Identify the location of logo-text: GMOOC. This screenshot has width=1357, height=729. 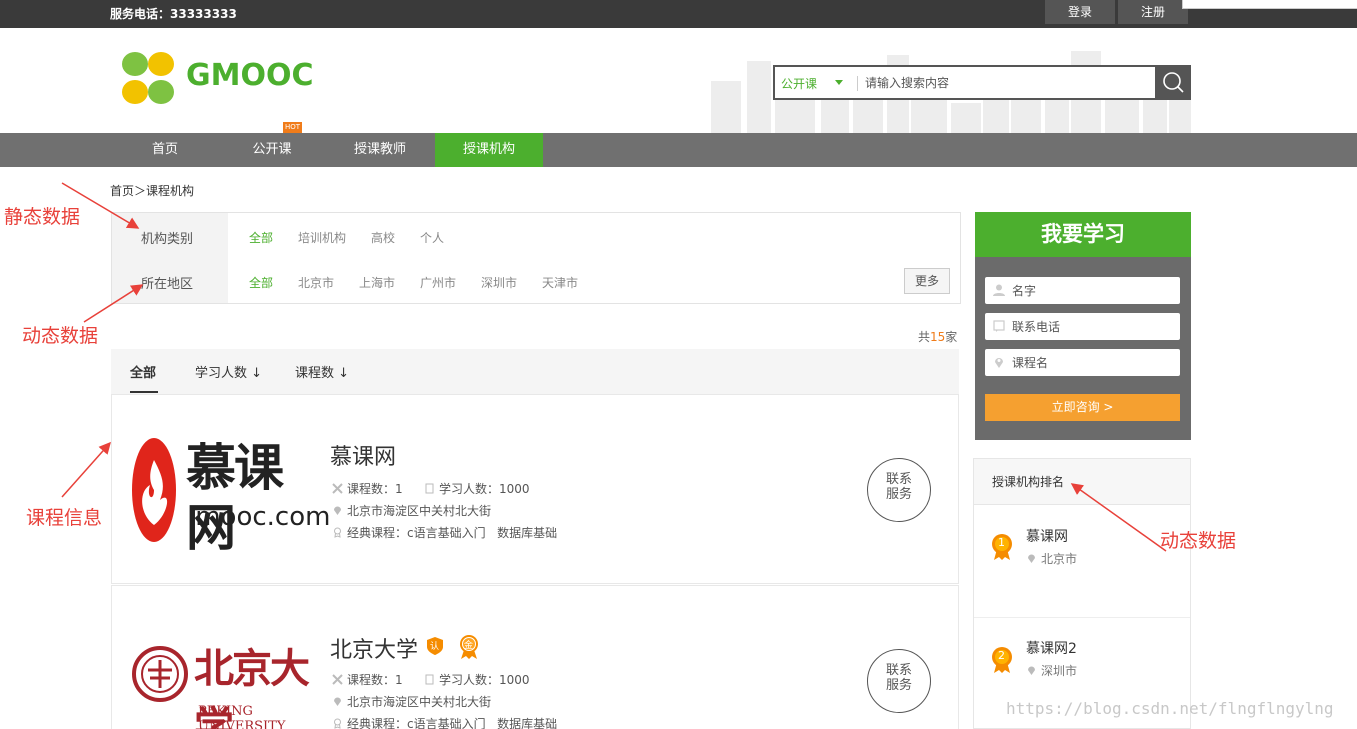
(250, 75).